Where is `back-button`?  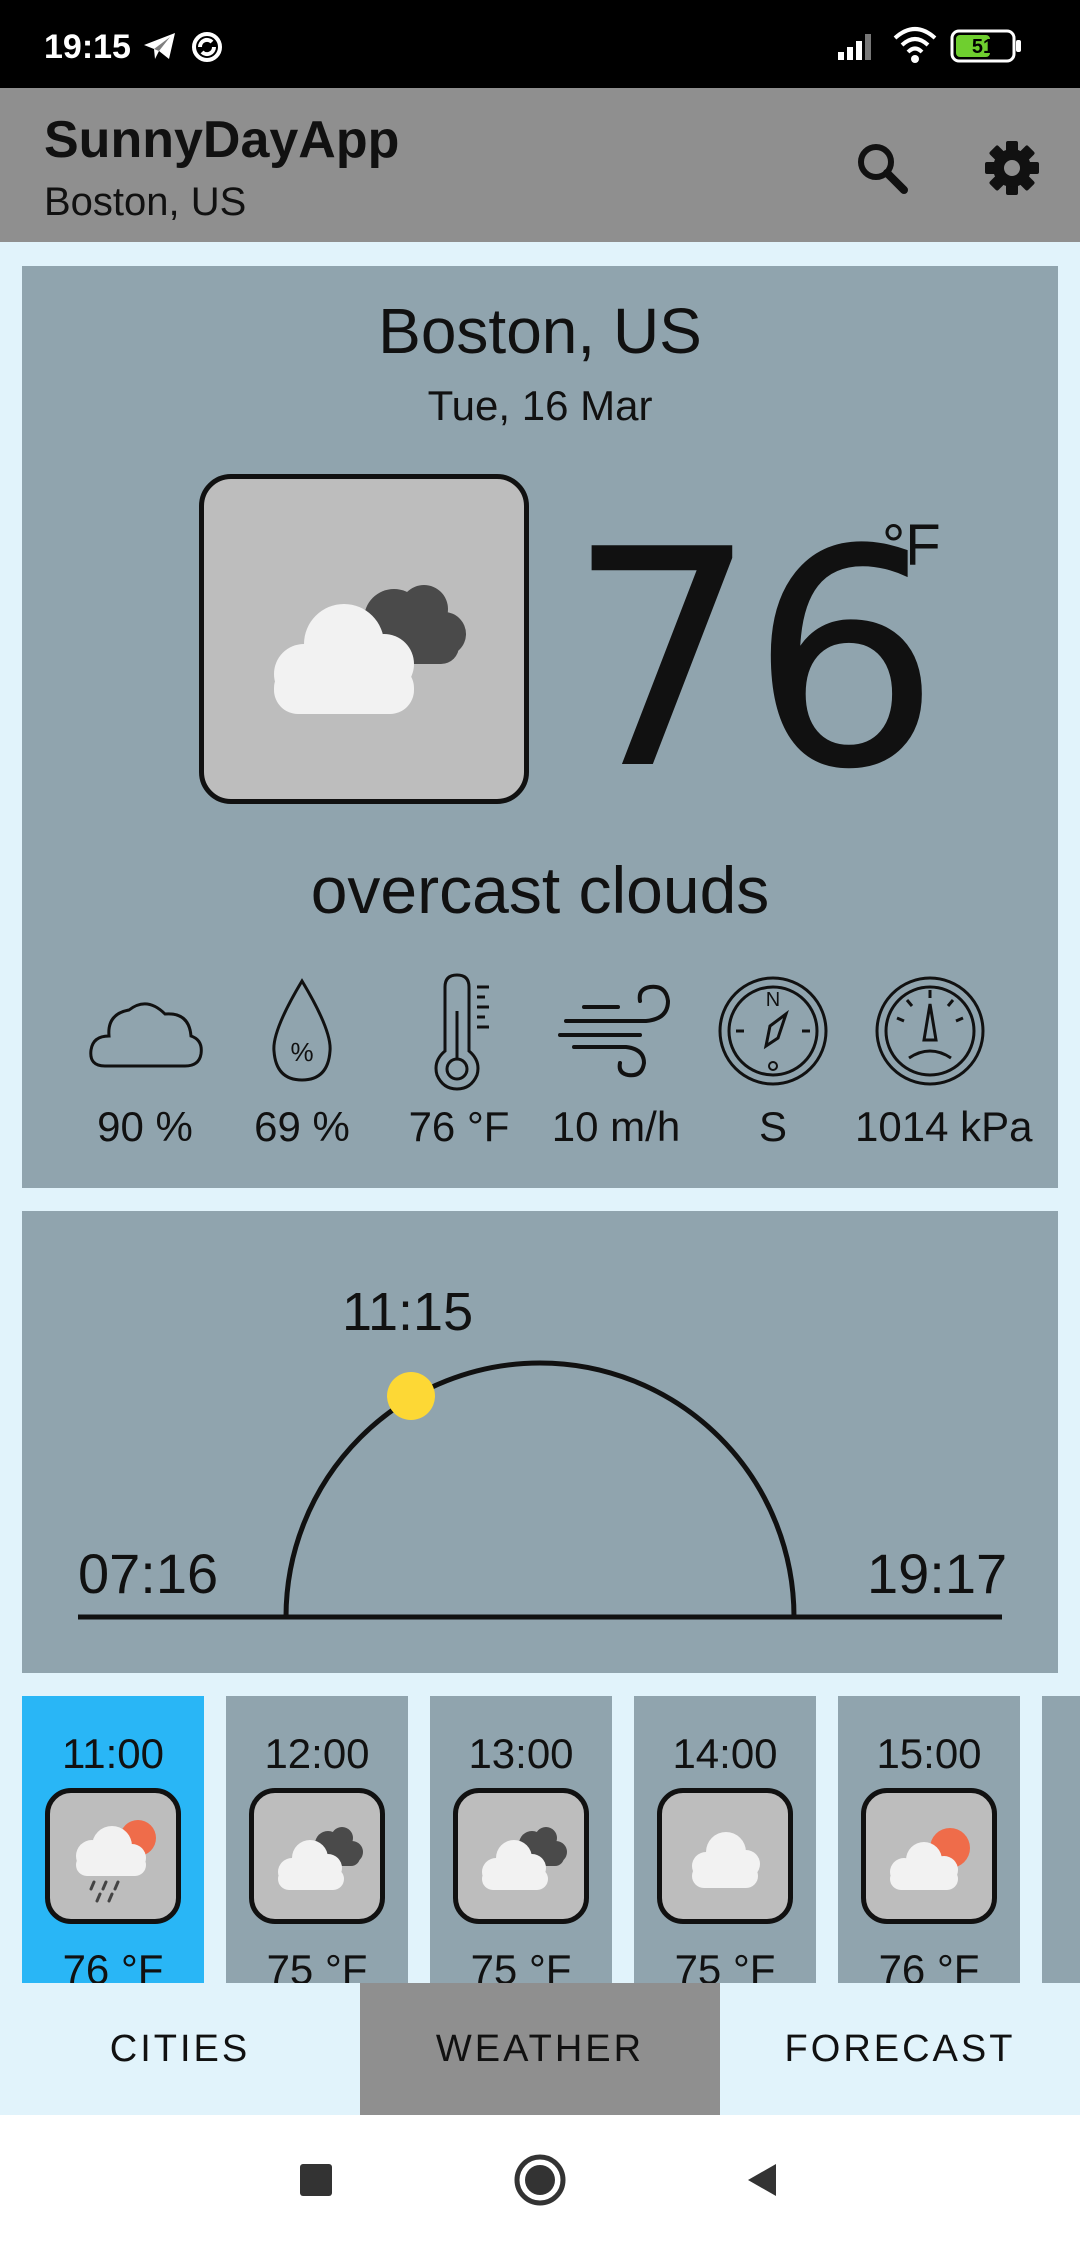 back-button is located at coordinates (762, 2180).